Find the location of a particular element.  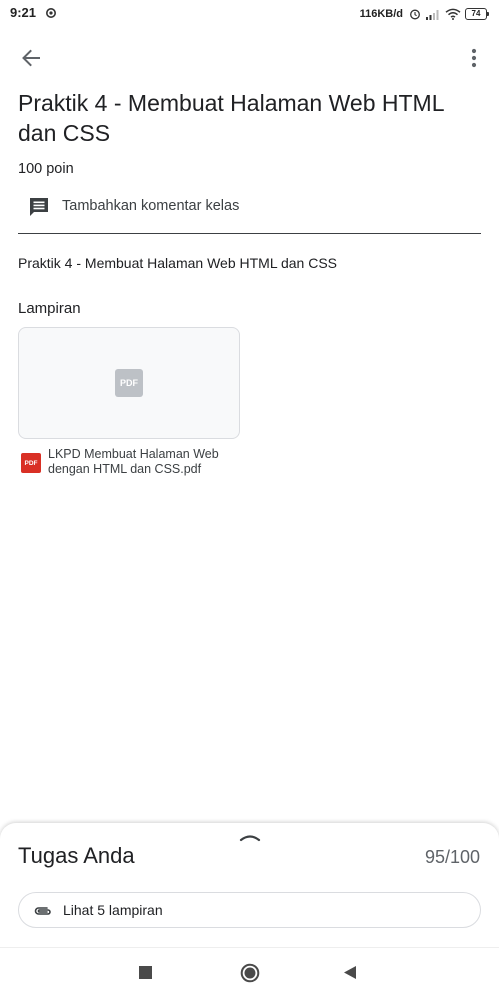

attachments-heading: Lampiran is located at coordinates (49, 308).